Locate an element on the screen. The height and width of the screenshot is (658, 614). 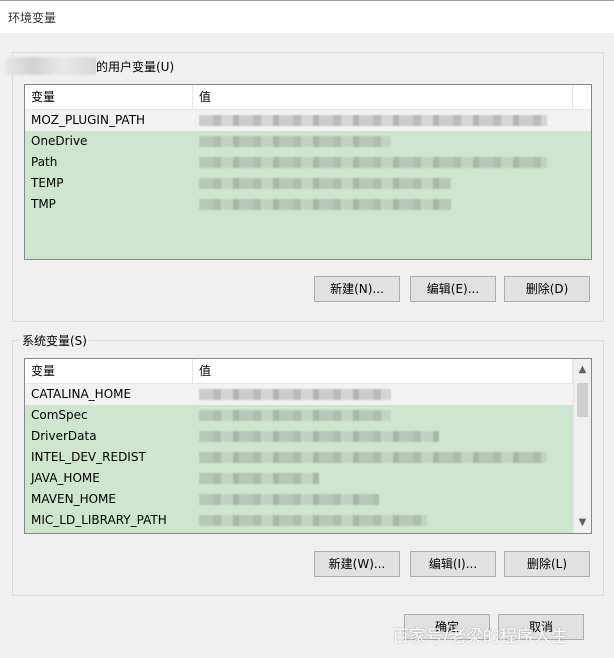
table-row: JAVA_HOME is located at coordinates (299, 478).